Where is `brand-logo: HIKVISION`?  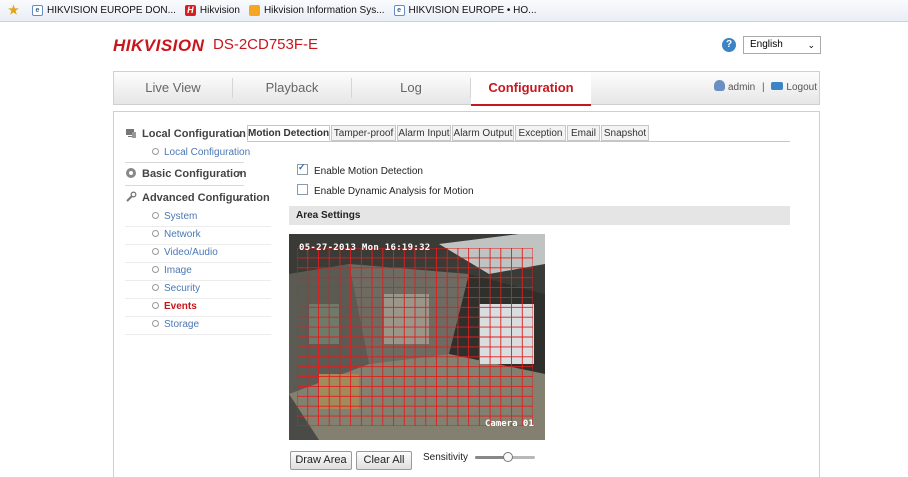
brand-logo: HIKVISION is located at coordinates (159, 45).